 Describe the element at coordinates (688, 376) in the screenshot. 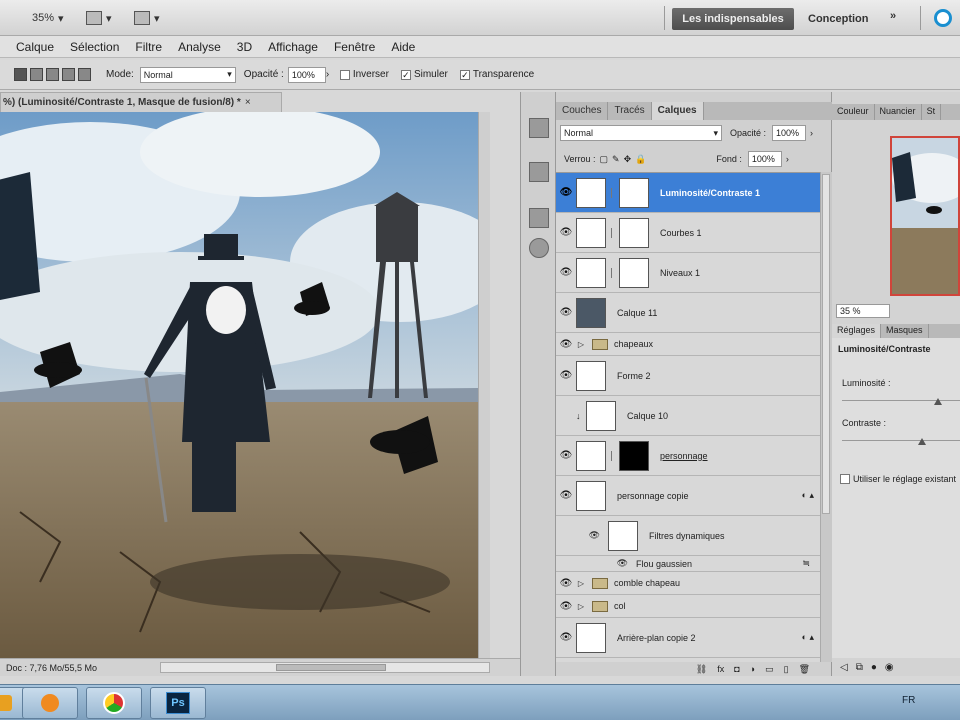

I see `layer-row: 👁 Forme 2` at that location.